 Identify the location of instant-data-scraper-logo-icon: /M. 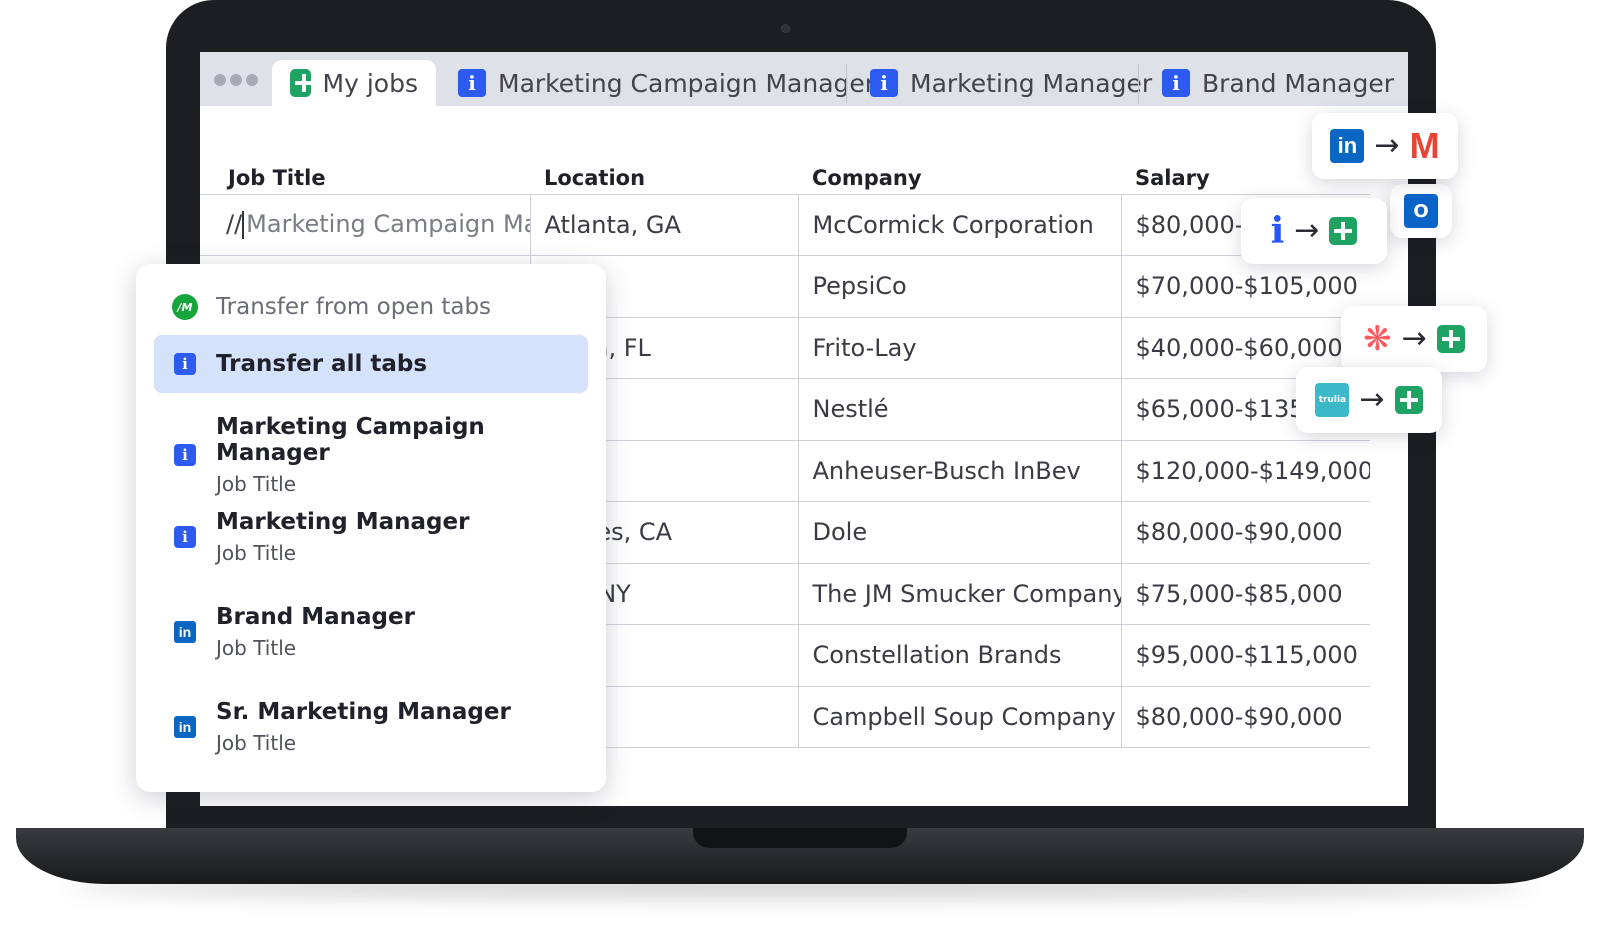
(185, 307).